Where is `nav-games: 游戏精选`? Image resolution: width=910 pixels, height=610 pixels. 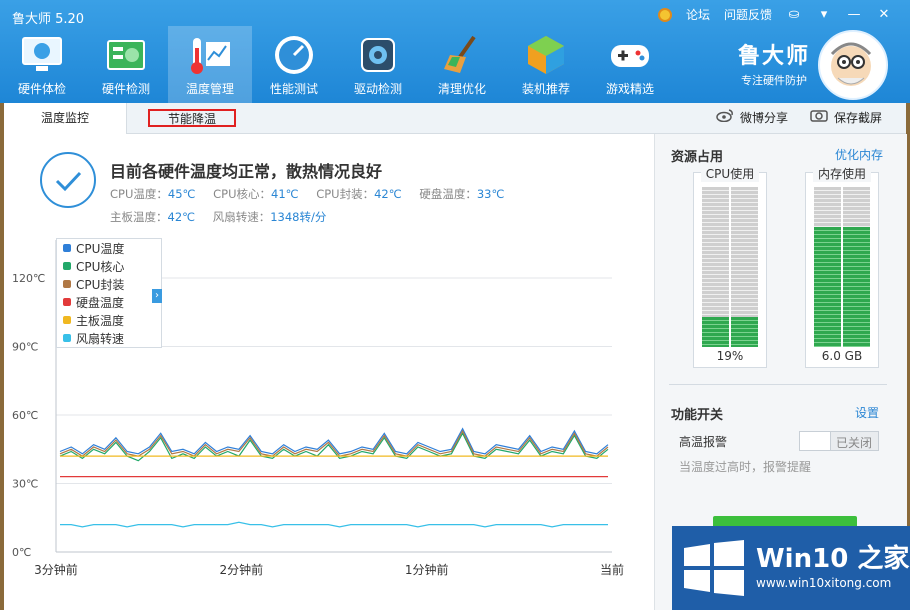
nav-games: 游戏精选 is located at coordinates (630, 64).